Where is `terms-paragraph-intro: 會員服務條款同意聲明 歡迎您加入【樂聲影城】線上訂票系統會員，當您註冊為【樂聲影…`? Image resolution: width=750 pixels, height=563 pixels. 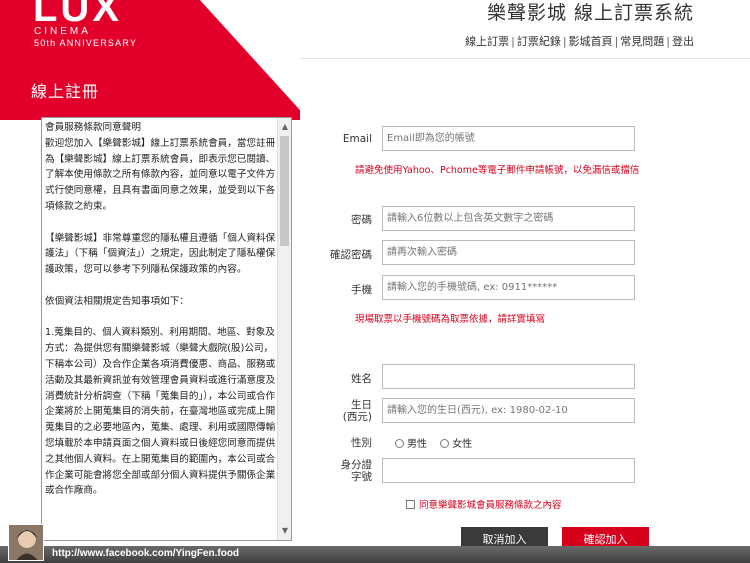
terms-paragraph-intro: 會員服務條款同意聲明 歡迎您加入【樂聲影城】線上訂票系統會員，當您註冊為【樂聲影… is located at coordinates (160, 167).